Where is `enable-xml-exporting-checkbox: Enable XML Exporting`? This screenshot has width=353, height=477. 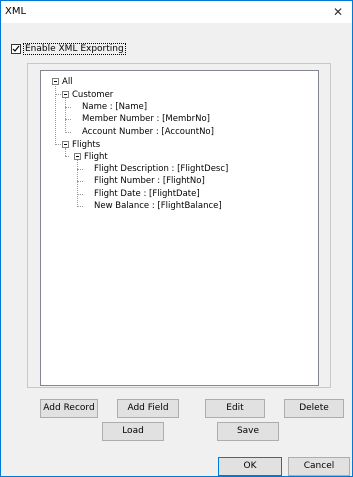 enable-xml-exporting-checkbox: Enable XML Exporting is located at coordinates (68, 49).